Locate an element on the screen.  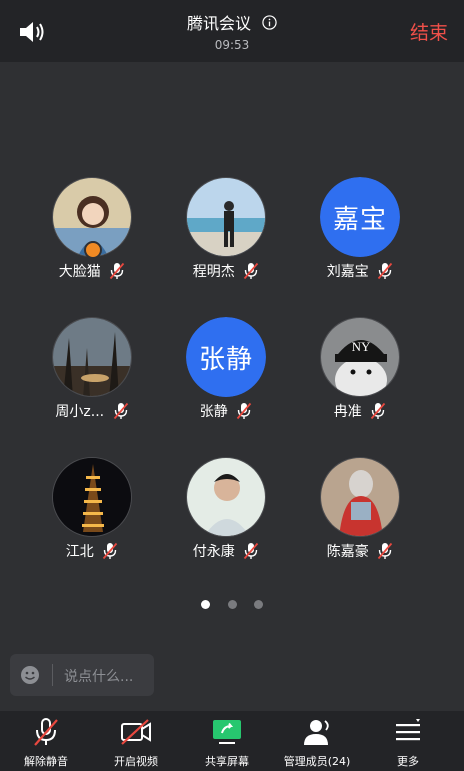
start-video-label: 开启视频 is located at coordinates (136, 761).